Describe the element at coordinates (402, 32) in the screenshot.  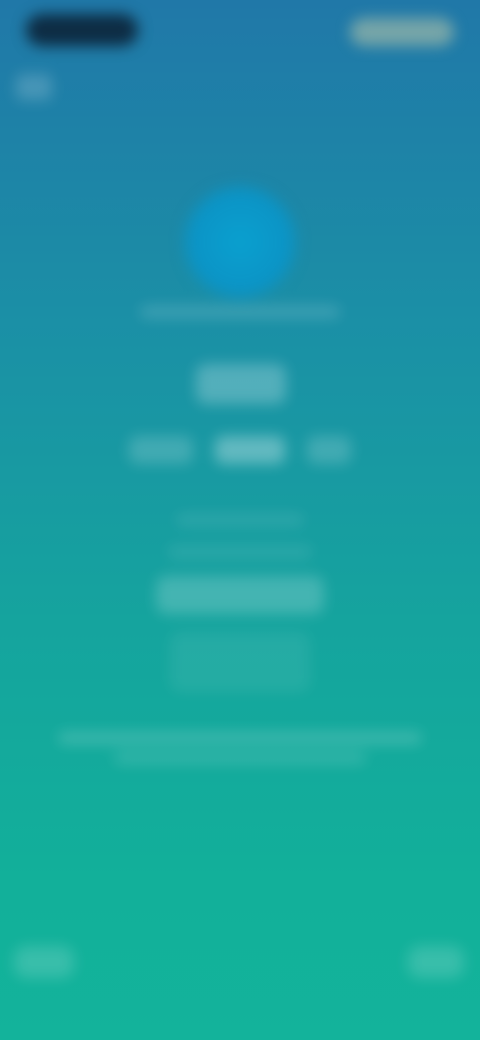
I see `status-pill-right` at that location.